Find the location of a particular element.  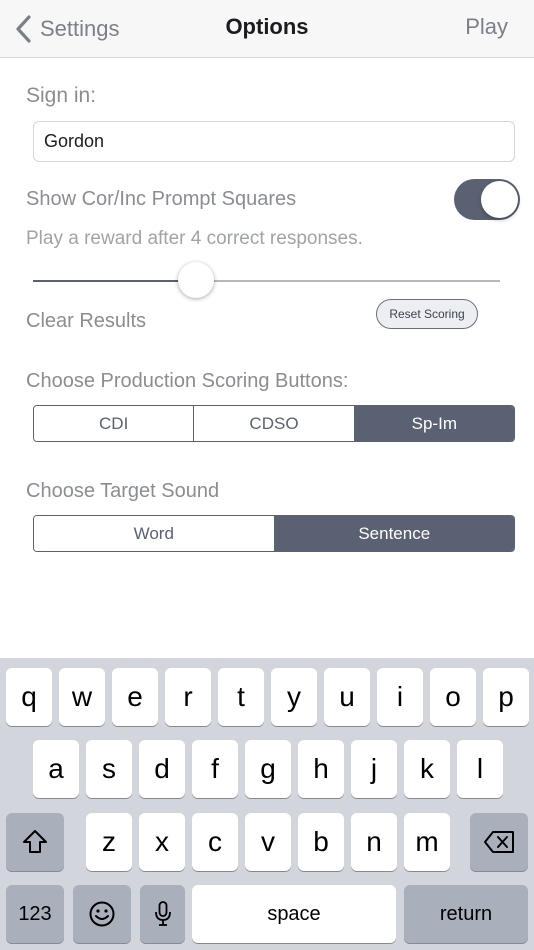

key-u: u is located at coordinates (347, 697).